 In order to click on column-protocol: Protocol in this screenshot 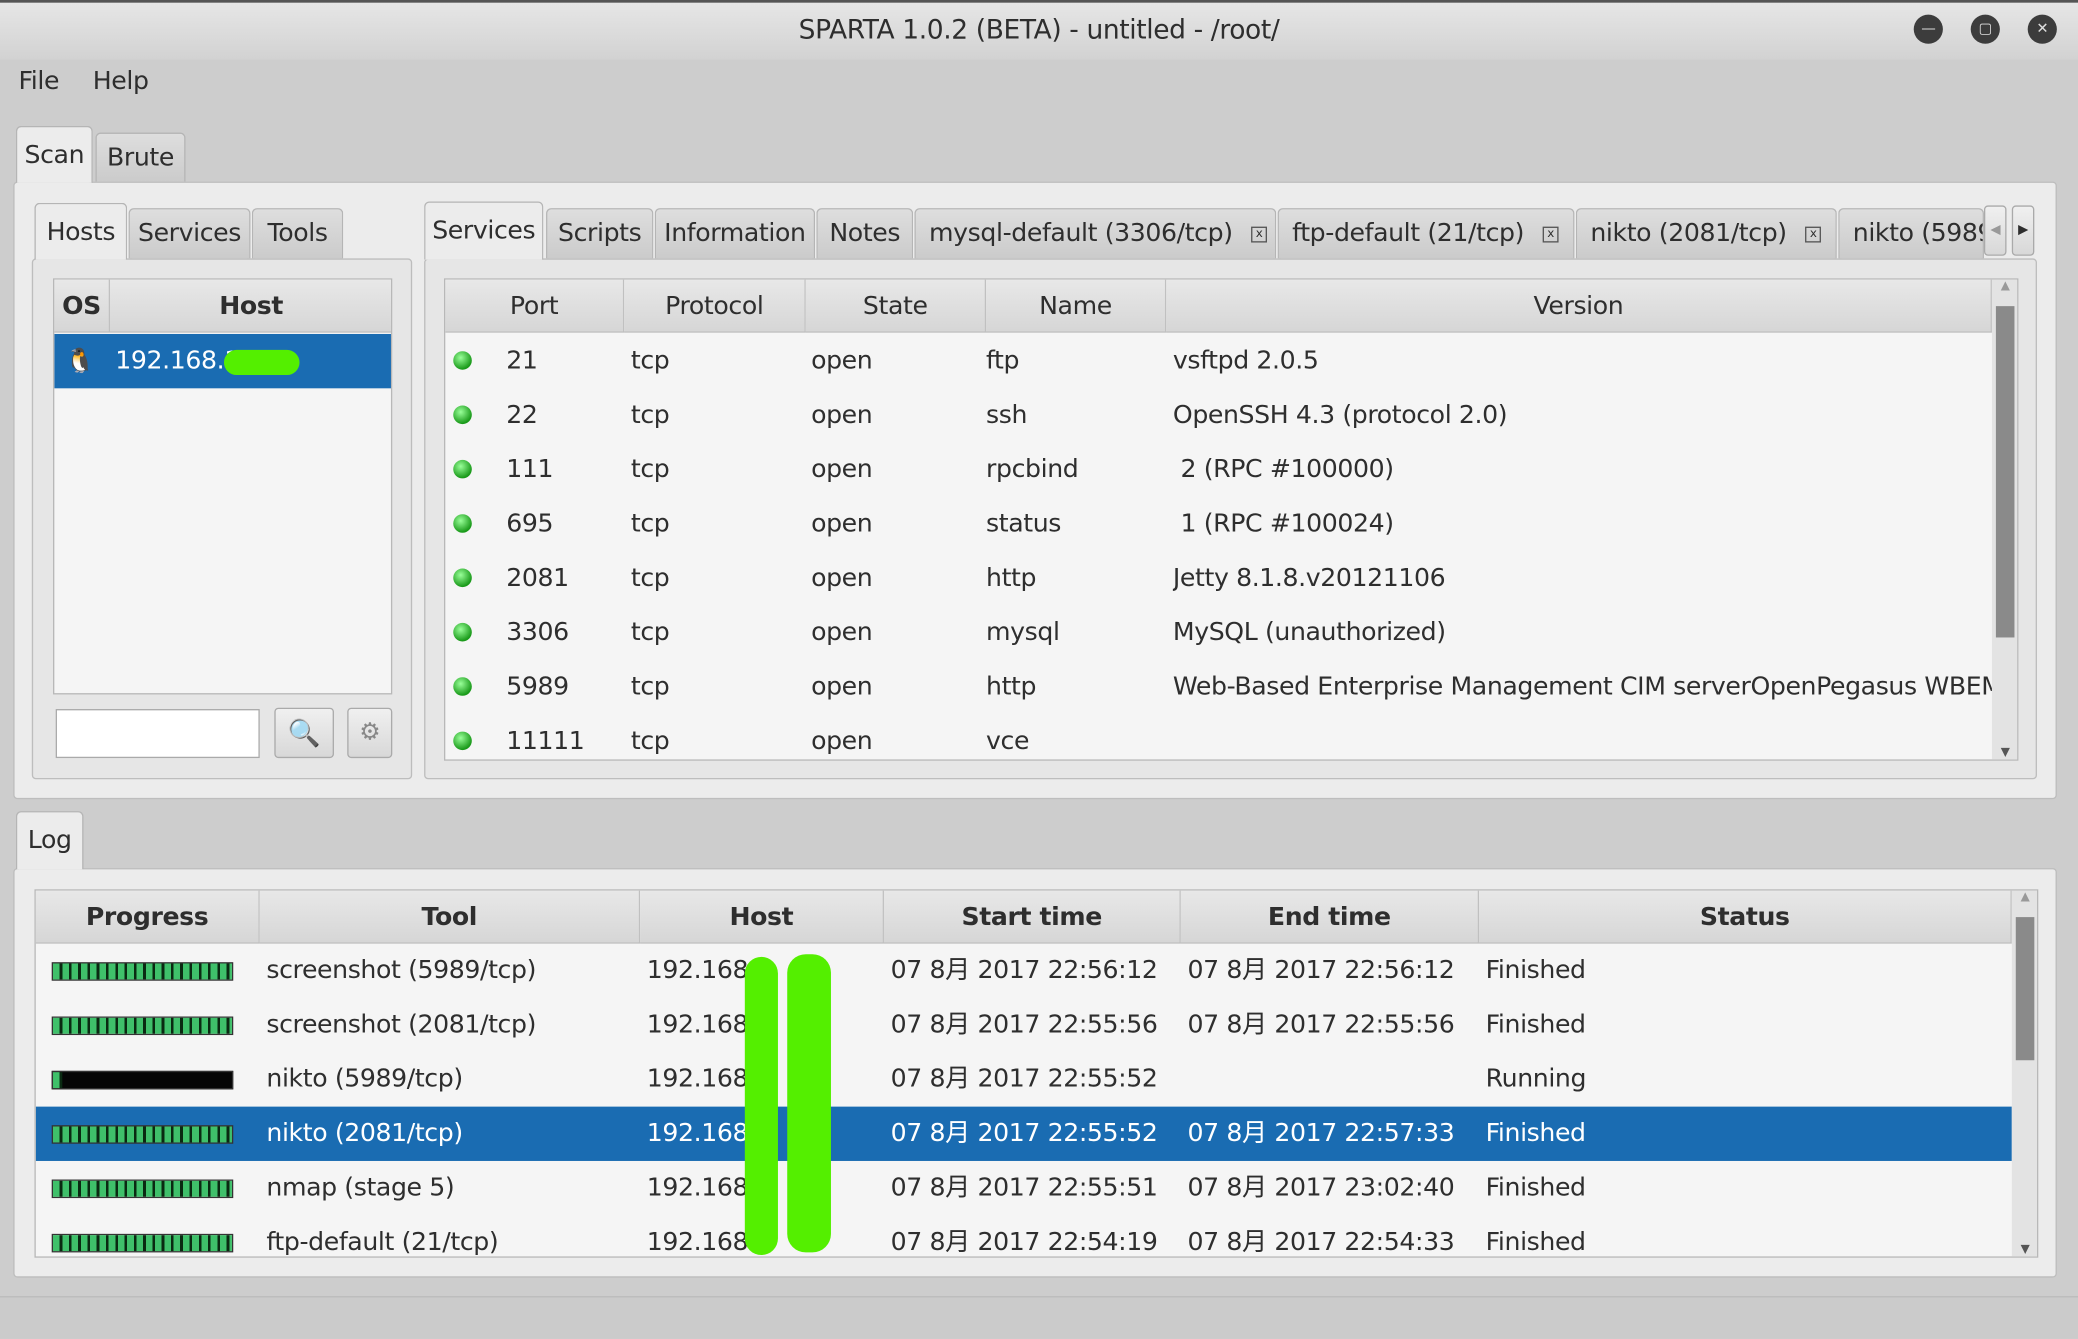, I will do `click(715, 306)`.